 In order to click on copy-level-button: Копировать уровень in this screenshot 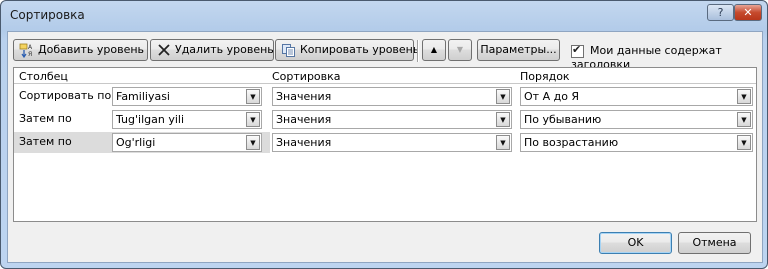, I will do `click(347, 50)`.